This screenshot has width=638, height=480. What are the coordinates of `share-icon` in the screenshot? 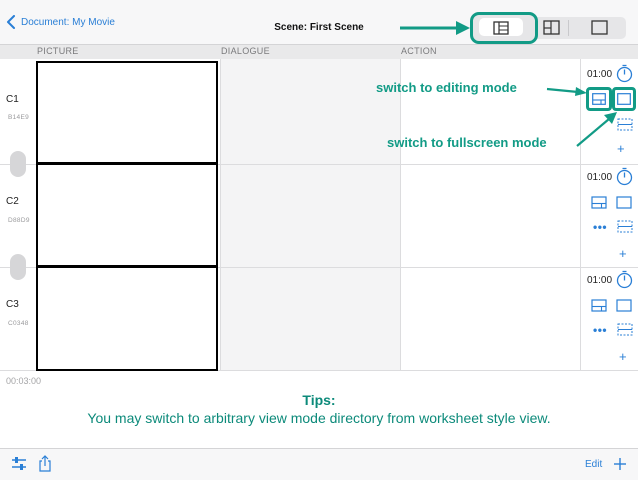 It's located at (45, 463).